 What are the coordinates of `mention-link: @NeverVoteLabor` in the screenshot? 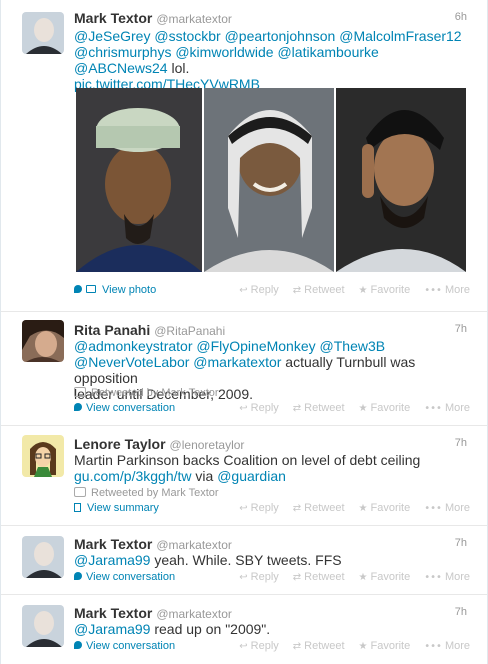 It's located at (131, 362).